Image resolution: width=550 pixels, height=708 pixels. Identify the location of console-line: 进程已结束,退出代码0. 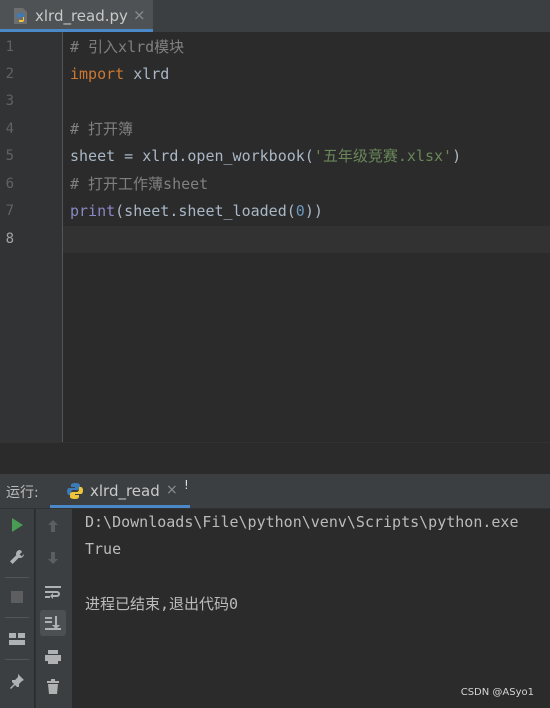
(162, 604).